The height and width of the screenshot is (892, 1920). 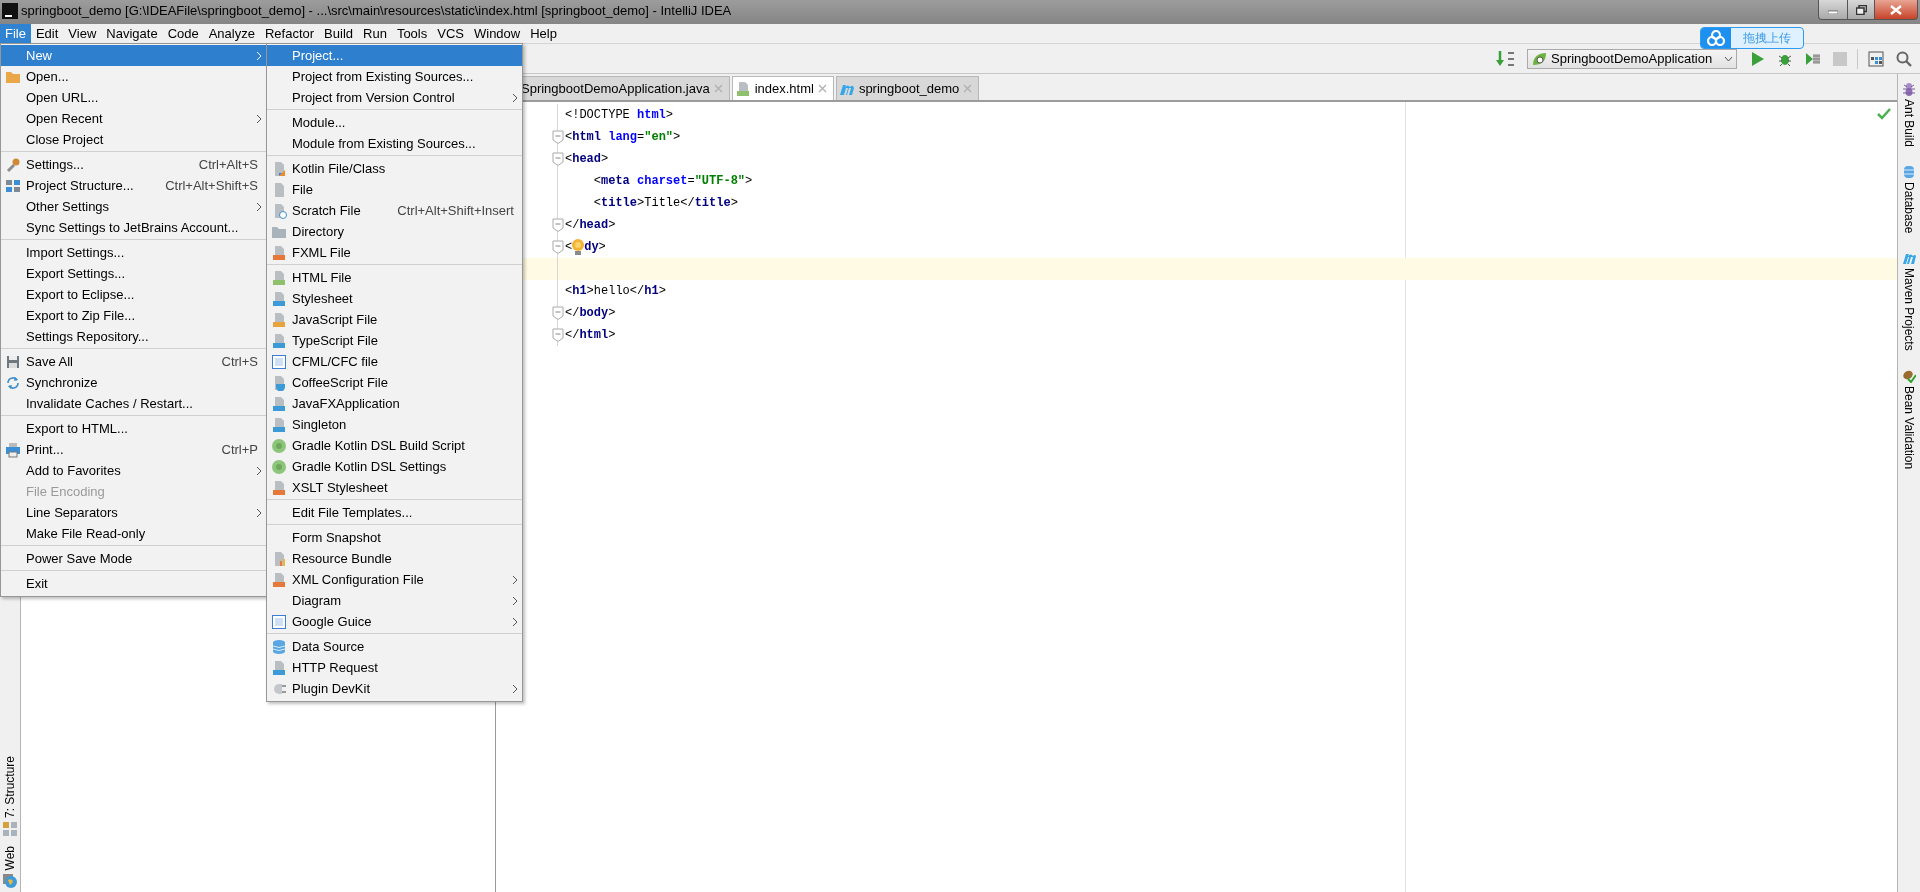 What do you see at coordinates (497, 33) in the screenshot?
I see `menu-bar-item: Window` at bounding box center [497, 33].